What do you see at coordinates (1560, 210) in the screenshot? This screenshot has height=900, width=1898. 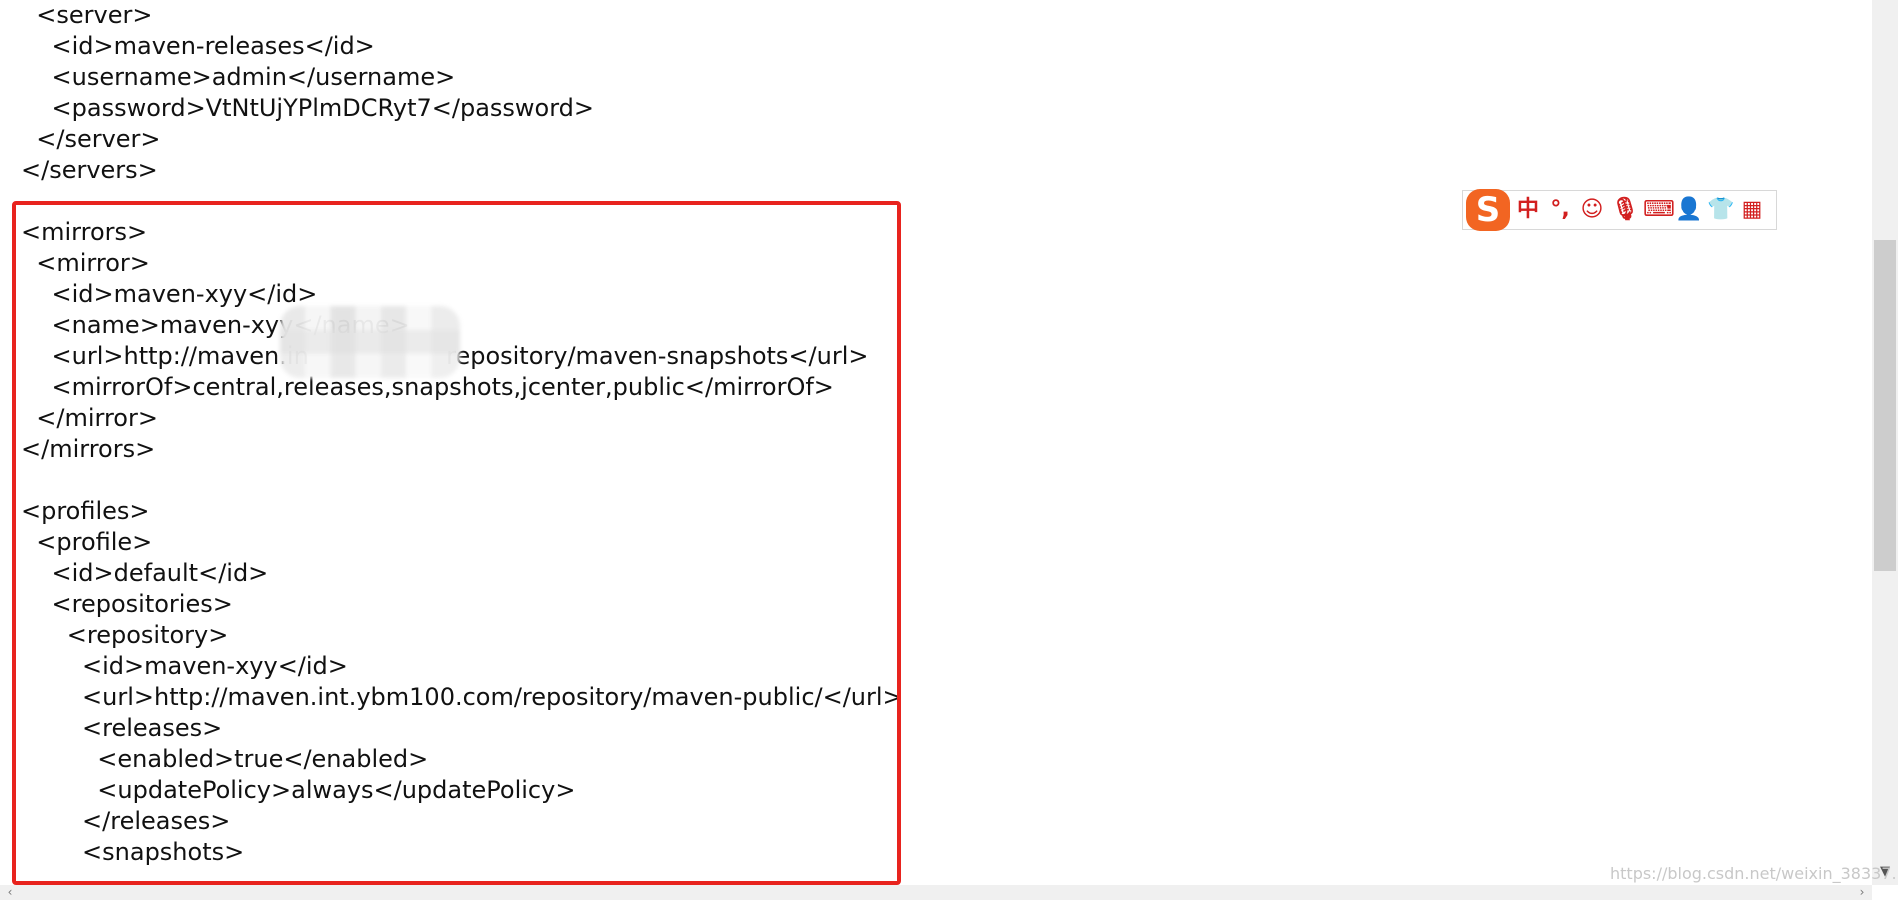 I see `punctuation-icon: °,` at bounding box center [1560, 210].